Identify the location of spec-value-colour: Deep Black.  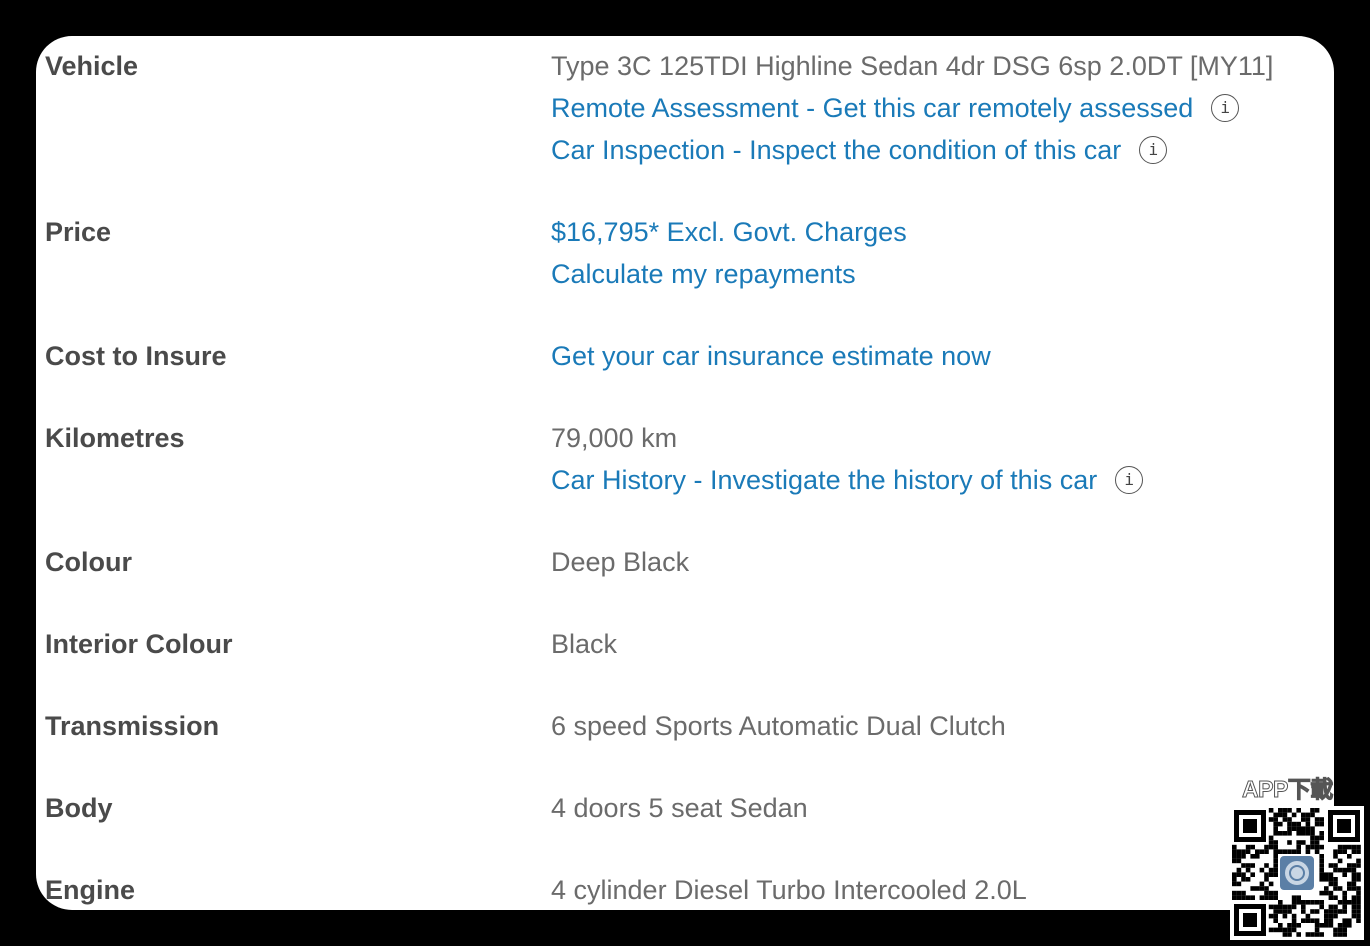
(620, 562).